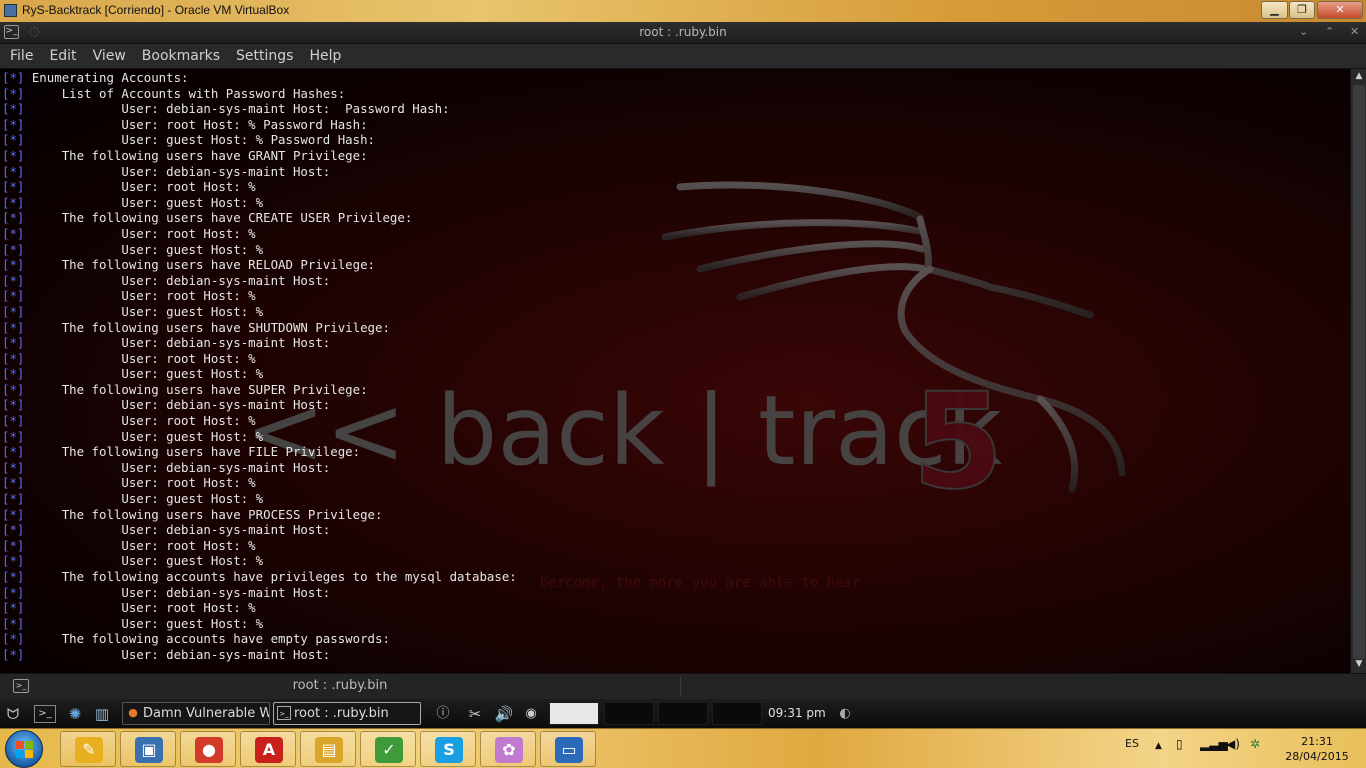  I want to click on cashew-icon: ◐, so click(845, 714).